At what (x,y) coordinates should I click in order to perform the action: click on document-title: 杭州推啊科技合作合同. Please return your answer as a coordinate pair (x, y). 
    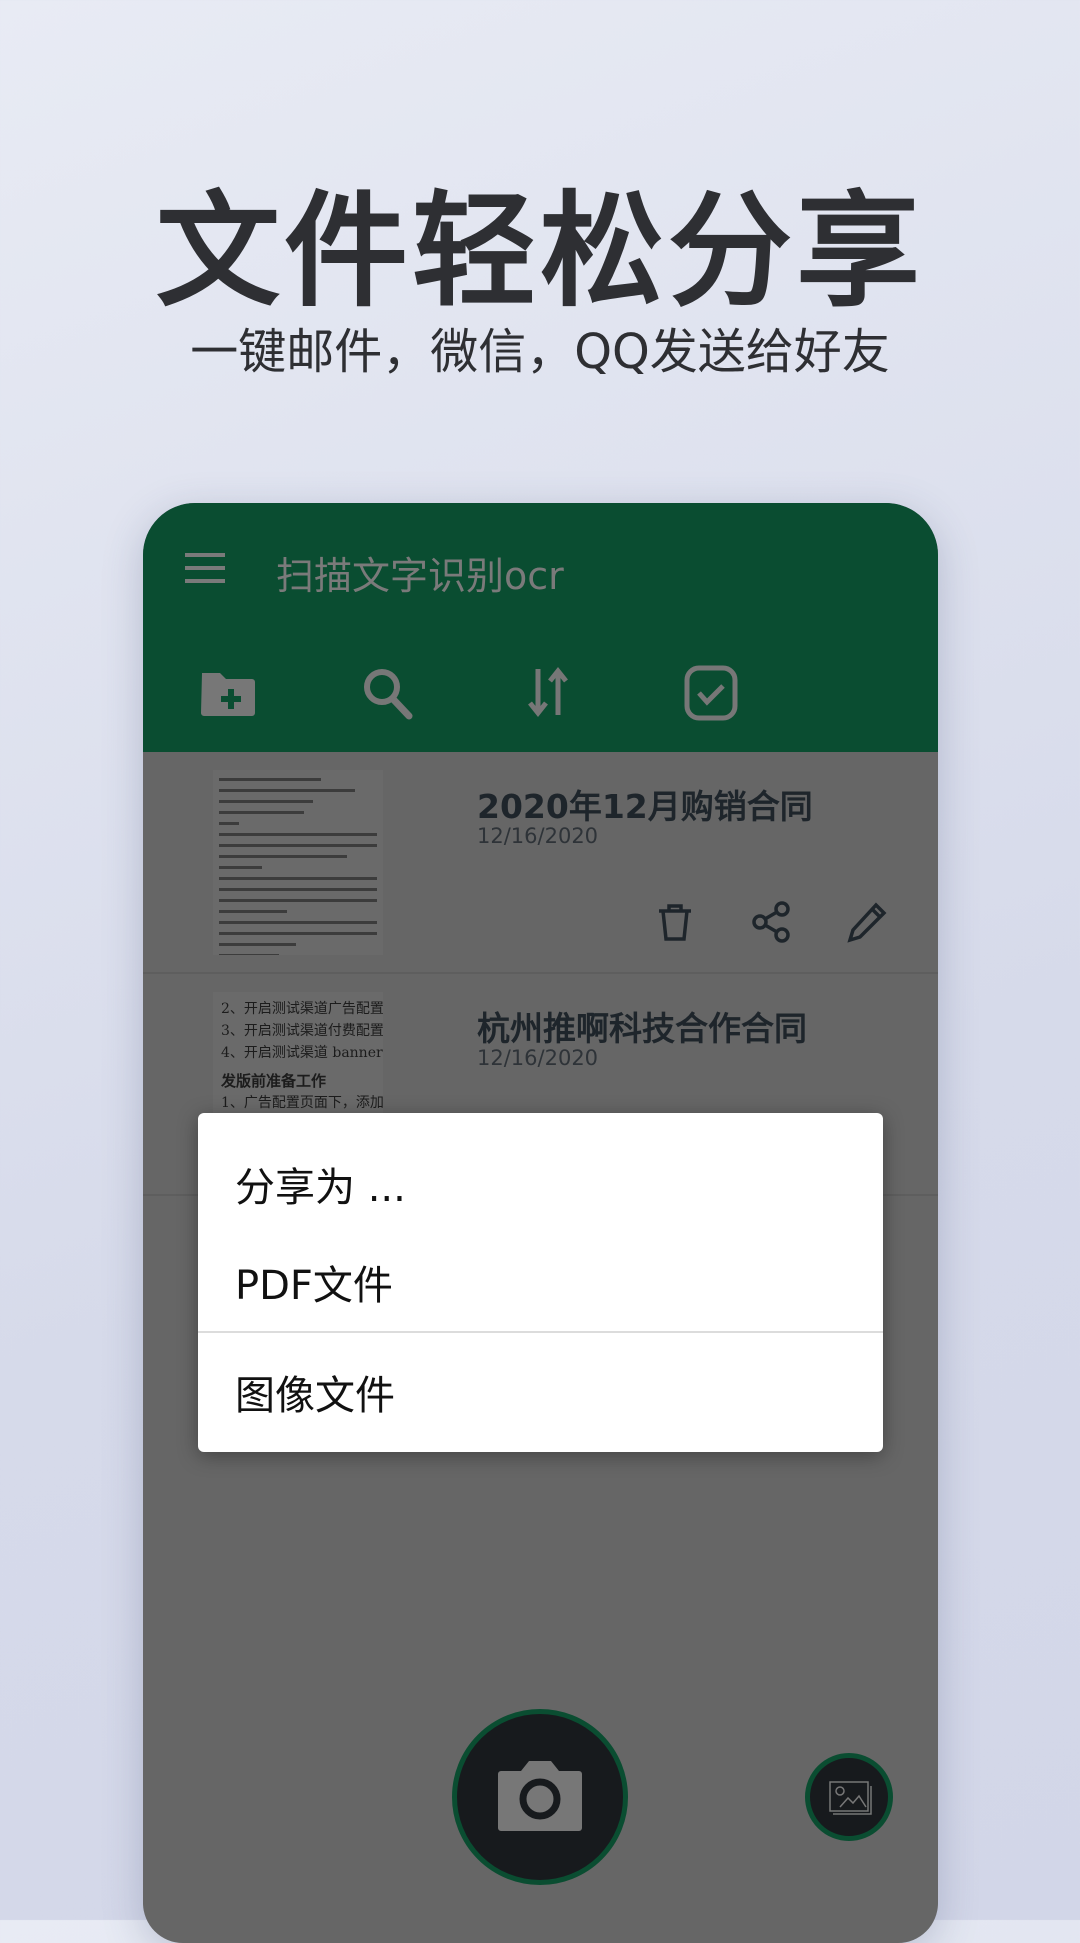
    Looking at the image, I should click on (642, 1028).